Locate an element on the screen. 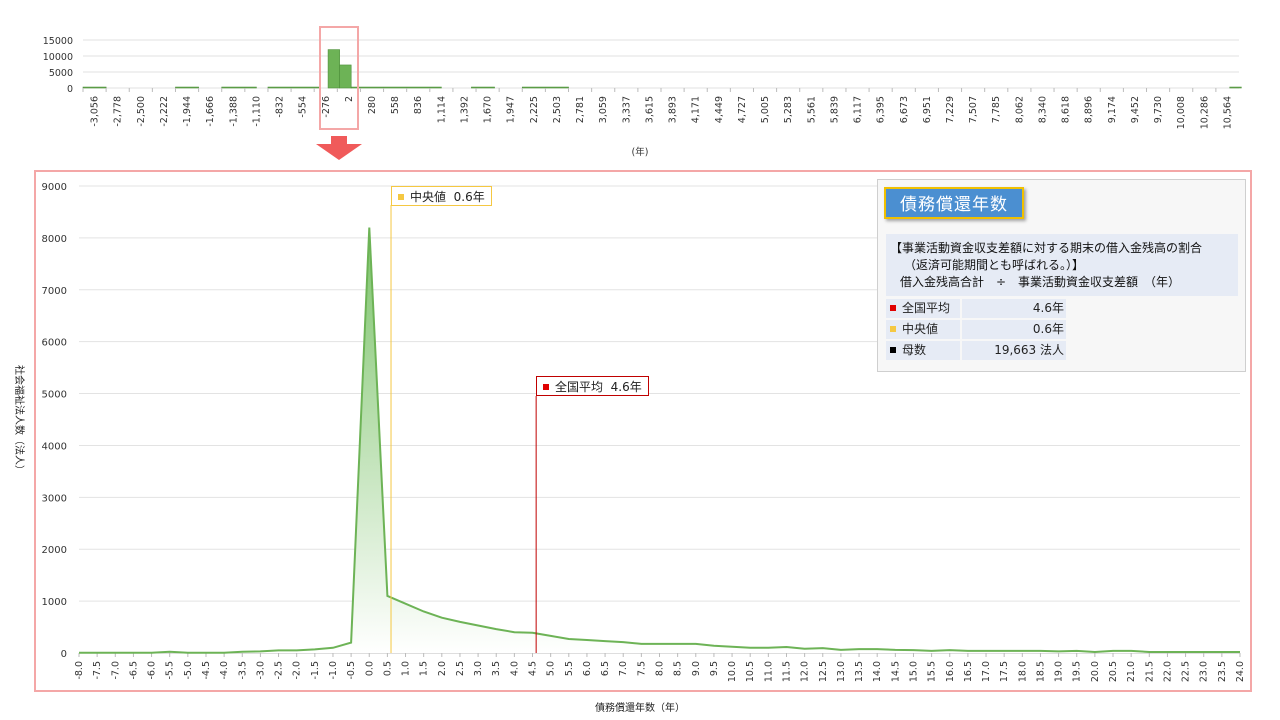 This screenshot has width=1280, height=720. overview-x-tick: 280 is located at coordinates (372, 105).